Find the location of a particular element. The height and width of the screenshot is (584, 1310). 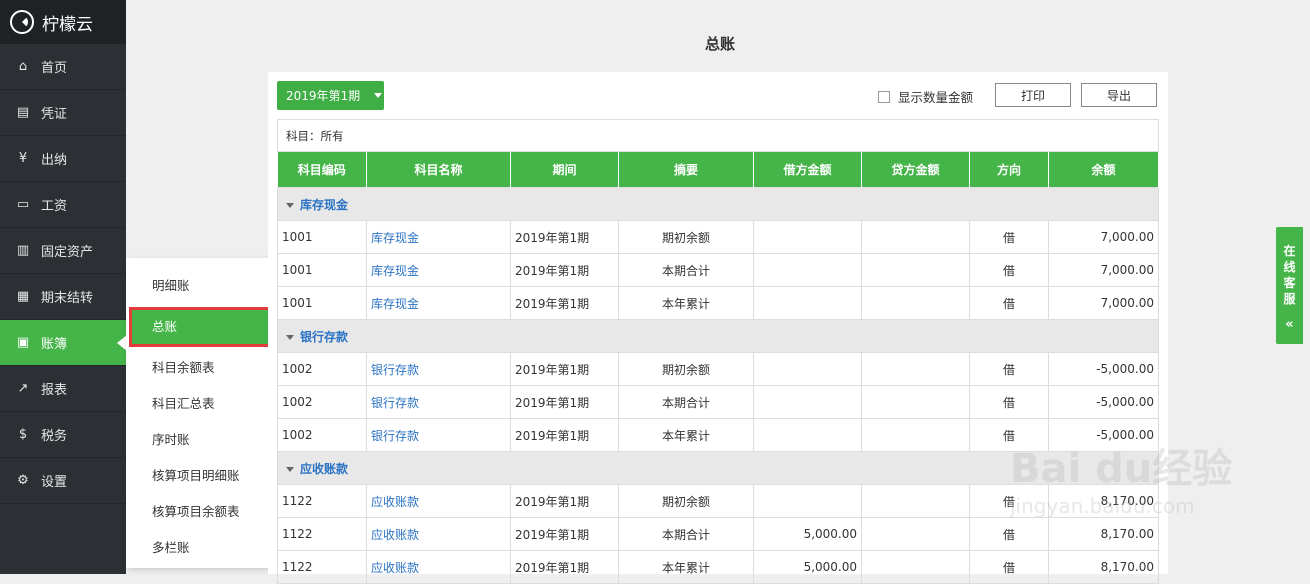

column-header: 借方金额 is located at coordinates (807, 170).